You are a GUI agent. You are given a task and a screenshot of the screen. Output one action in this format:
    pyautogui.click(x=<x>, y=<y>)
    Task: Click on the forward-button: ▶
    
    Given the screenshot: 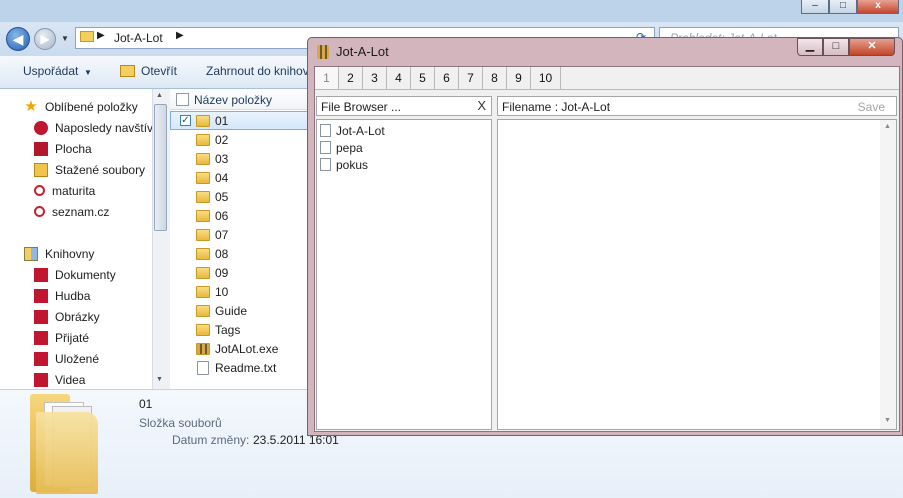 What is the action you would take?
    pyautogui.click(x=45, y=39)
    